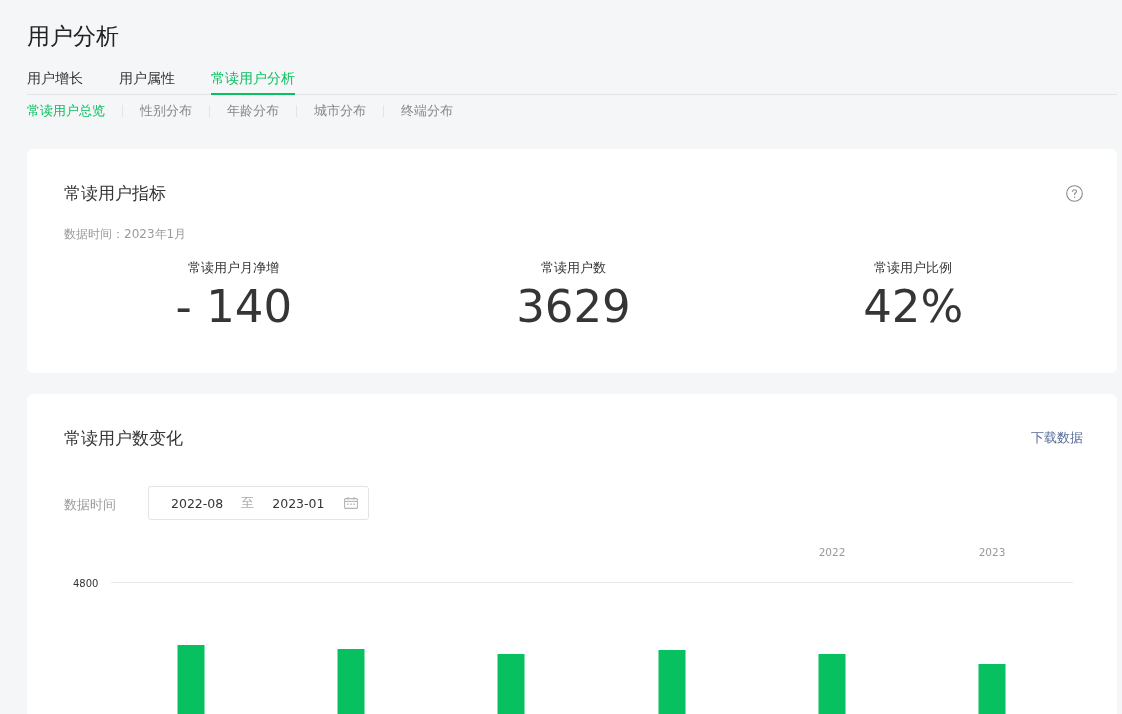 Image resolution: width=1122 pixels, height=714 pixels. What do you see at coordinates (1057, 438) in the screenshot?
I see `download-link: 下载数据` at bounding box center [1057, 438].